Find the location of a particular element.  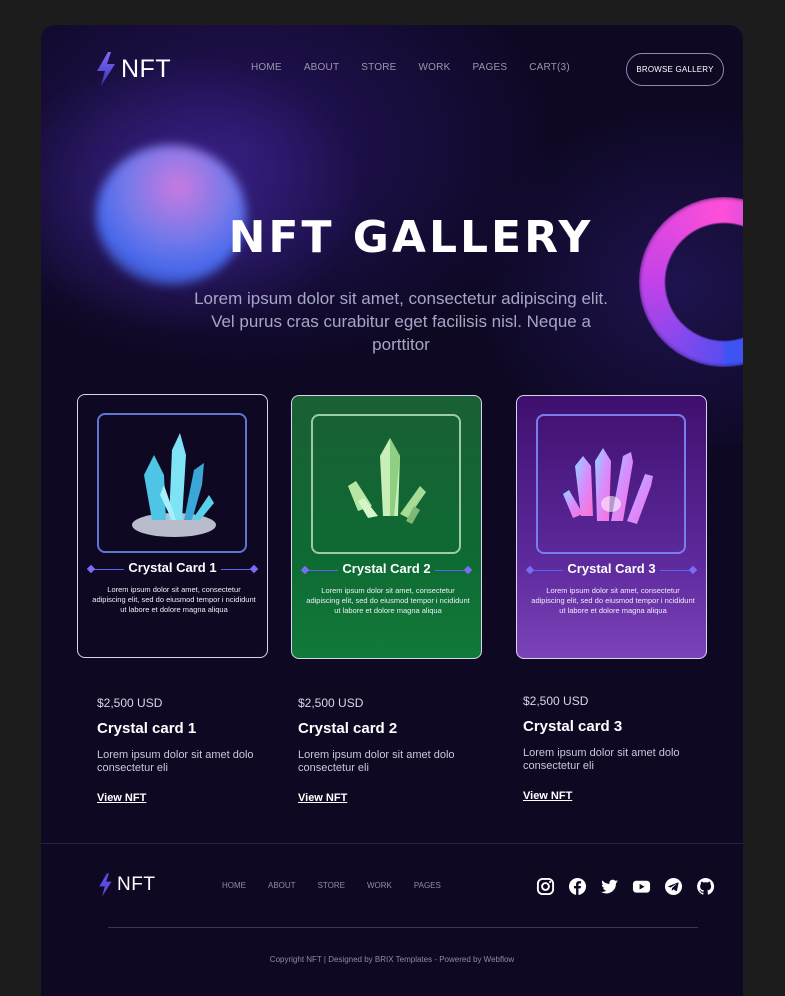

footer-divider-top is located at coordinates (392, 843).